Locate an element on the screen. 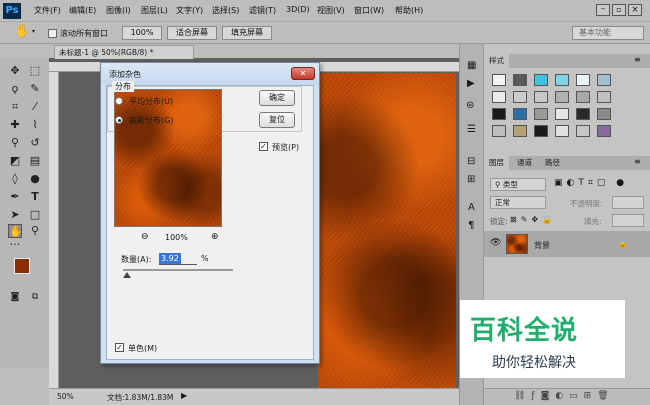 Image resolution: width=650 pixels, height=405 pixels. properties-icon: ☰ is located at coordinates (471, 129).